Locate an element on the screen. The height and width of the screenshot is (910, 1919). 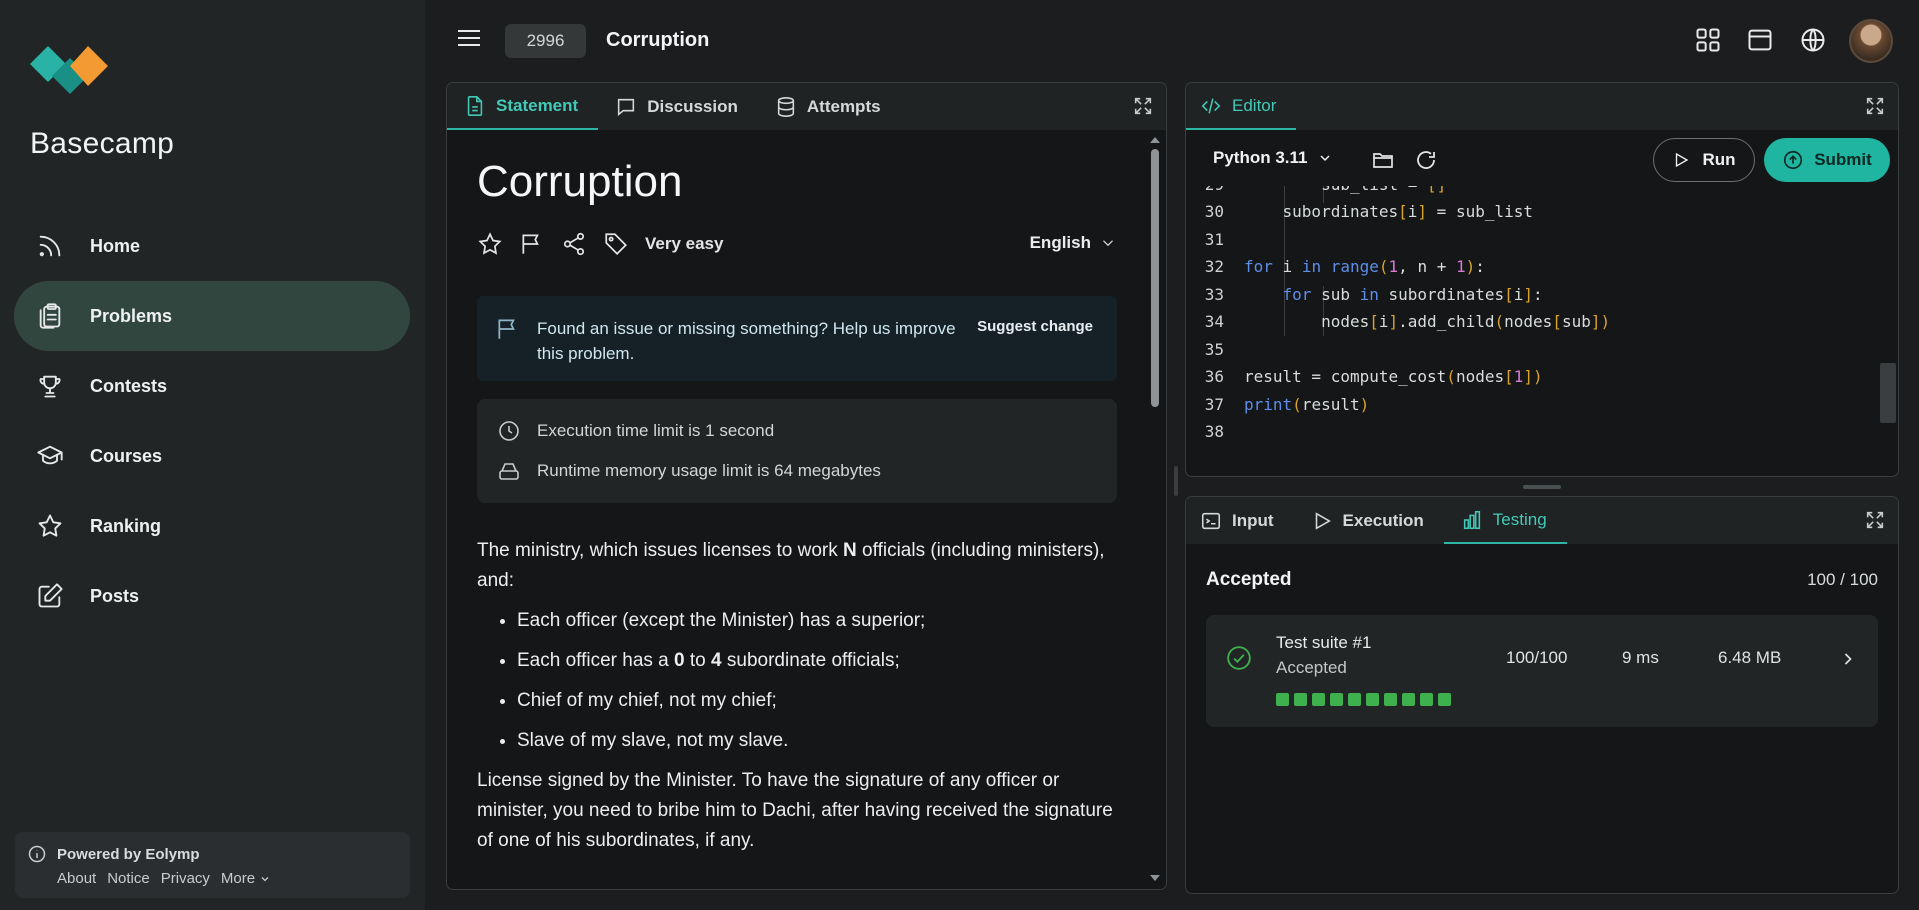
panel-resize-handle is located at coordinates (1176, 481).